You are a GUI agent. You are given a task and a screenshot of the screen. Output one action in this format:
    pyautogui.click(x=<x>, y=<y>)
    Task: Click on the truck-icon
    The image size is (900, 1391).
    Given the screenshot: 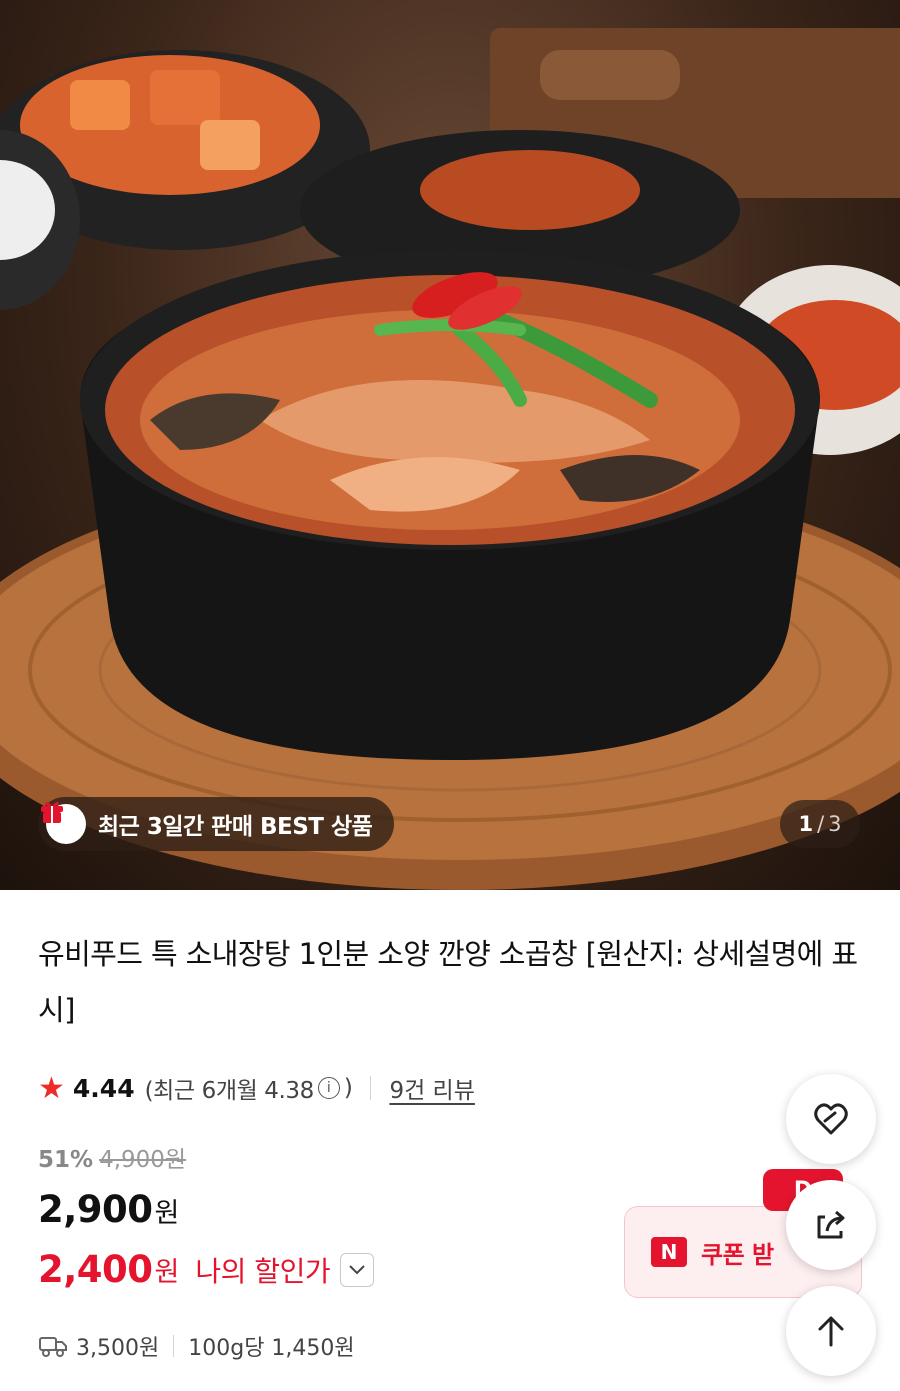 What is the action you would take?
    pyautogui.click(x=53, y=1346)
    